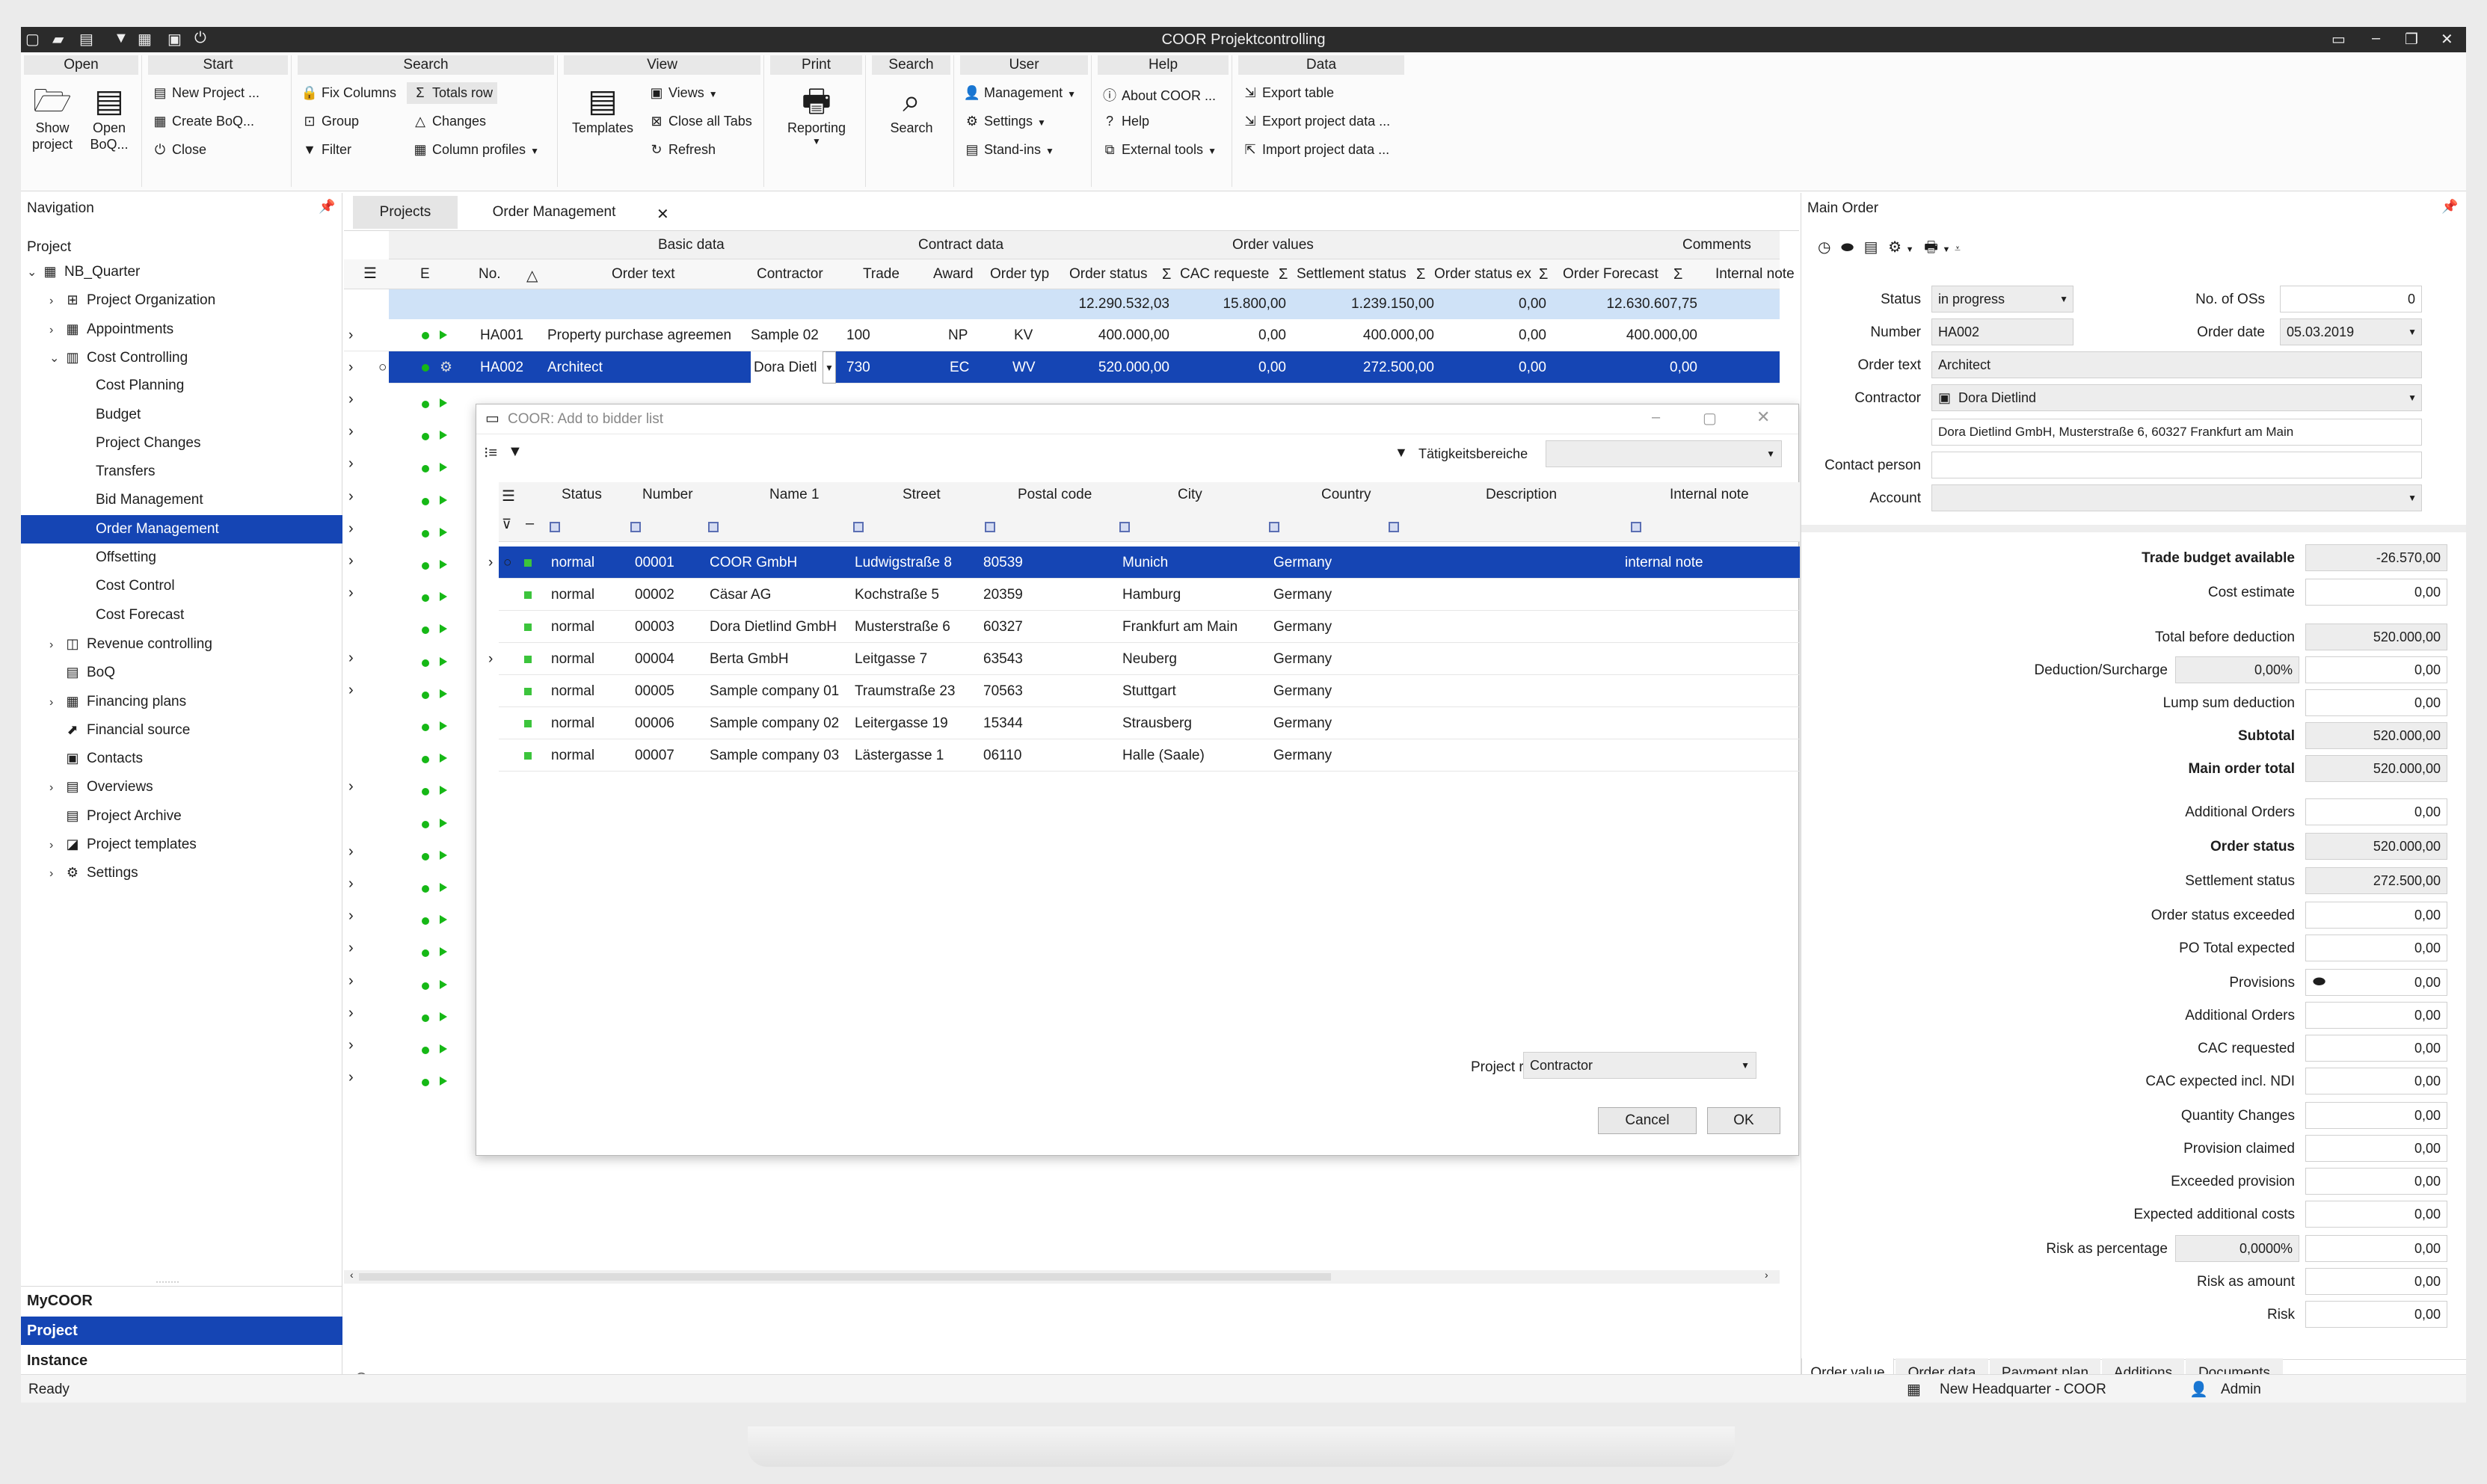 Image resolution: width=2487 pixels, height=1484 pixels. Describe the element at coordinates (1611, 275) in the screenshot. I see `col-order-forecast: Order Forecast` at that location.